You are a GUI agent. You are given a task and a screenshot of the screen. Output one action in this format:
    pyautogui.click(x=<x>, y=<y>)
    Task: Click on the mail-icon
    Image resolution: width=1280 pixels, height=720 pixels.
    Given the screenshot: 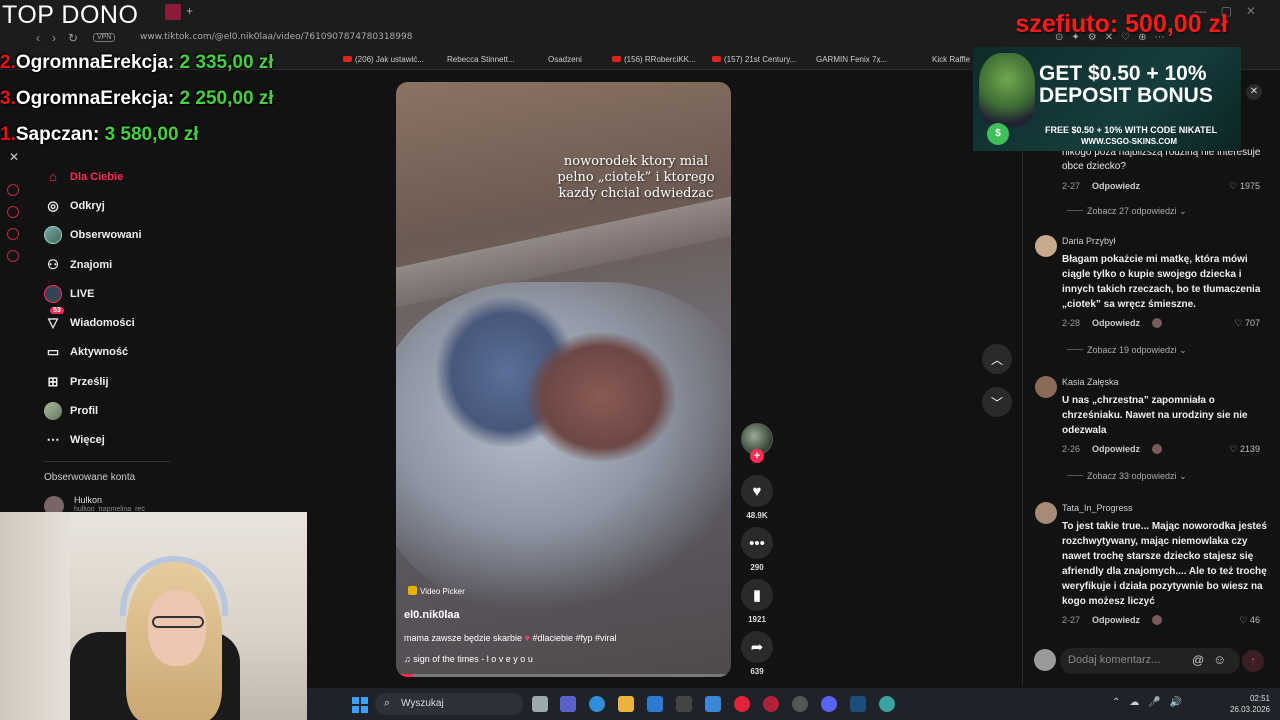 What is the action you would take?
    pyautogui.click(x=655, y=704)
    